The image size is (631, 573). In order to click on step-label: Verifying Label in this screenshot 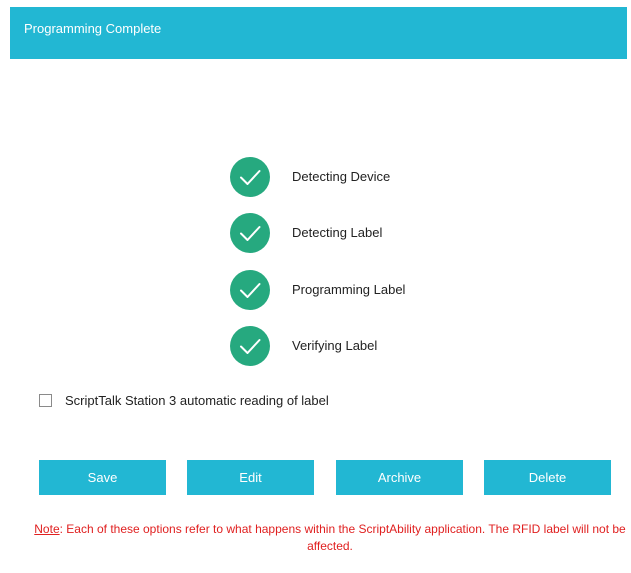, I will do `click(335, 345)`.